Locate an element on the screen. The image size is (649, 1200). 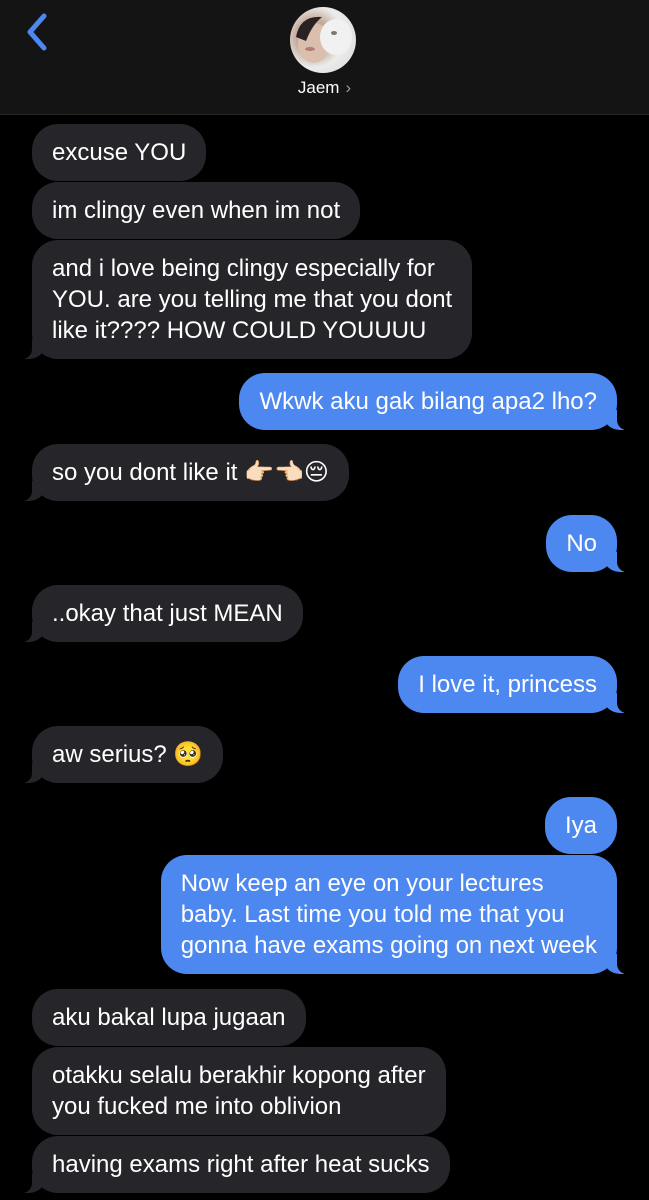
message-bubble-received: ..okay that just MEAN is located at coordinates (162, 613).